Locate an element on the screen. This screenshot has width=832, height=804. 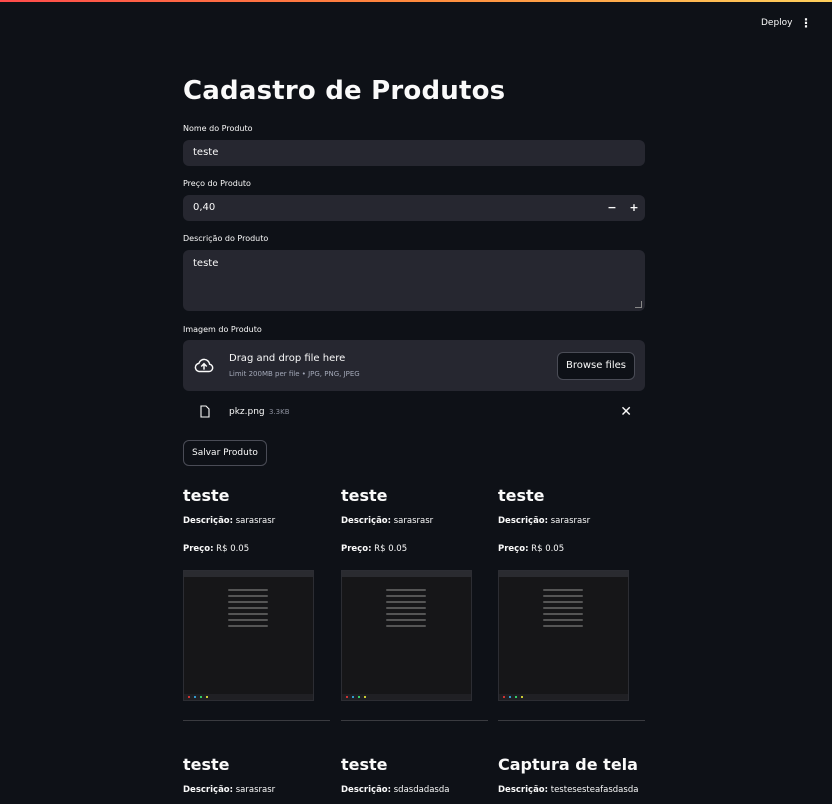
product-description: Descrição: sdasdadasda is located at coordinates (395, 790).